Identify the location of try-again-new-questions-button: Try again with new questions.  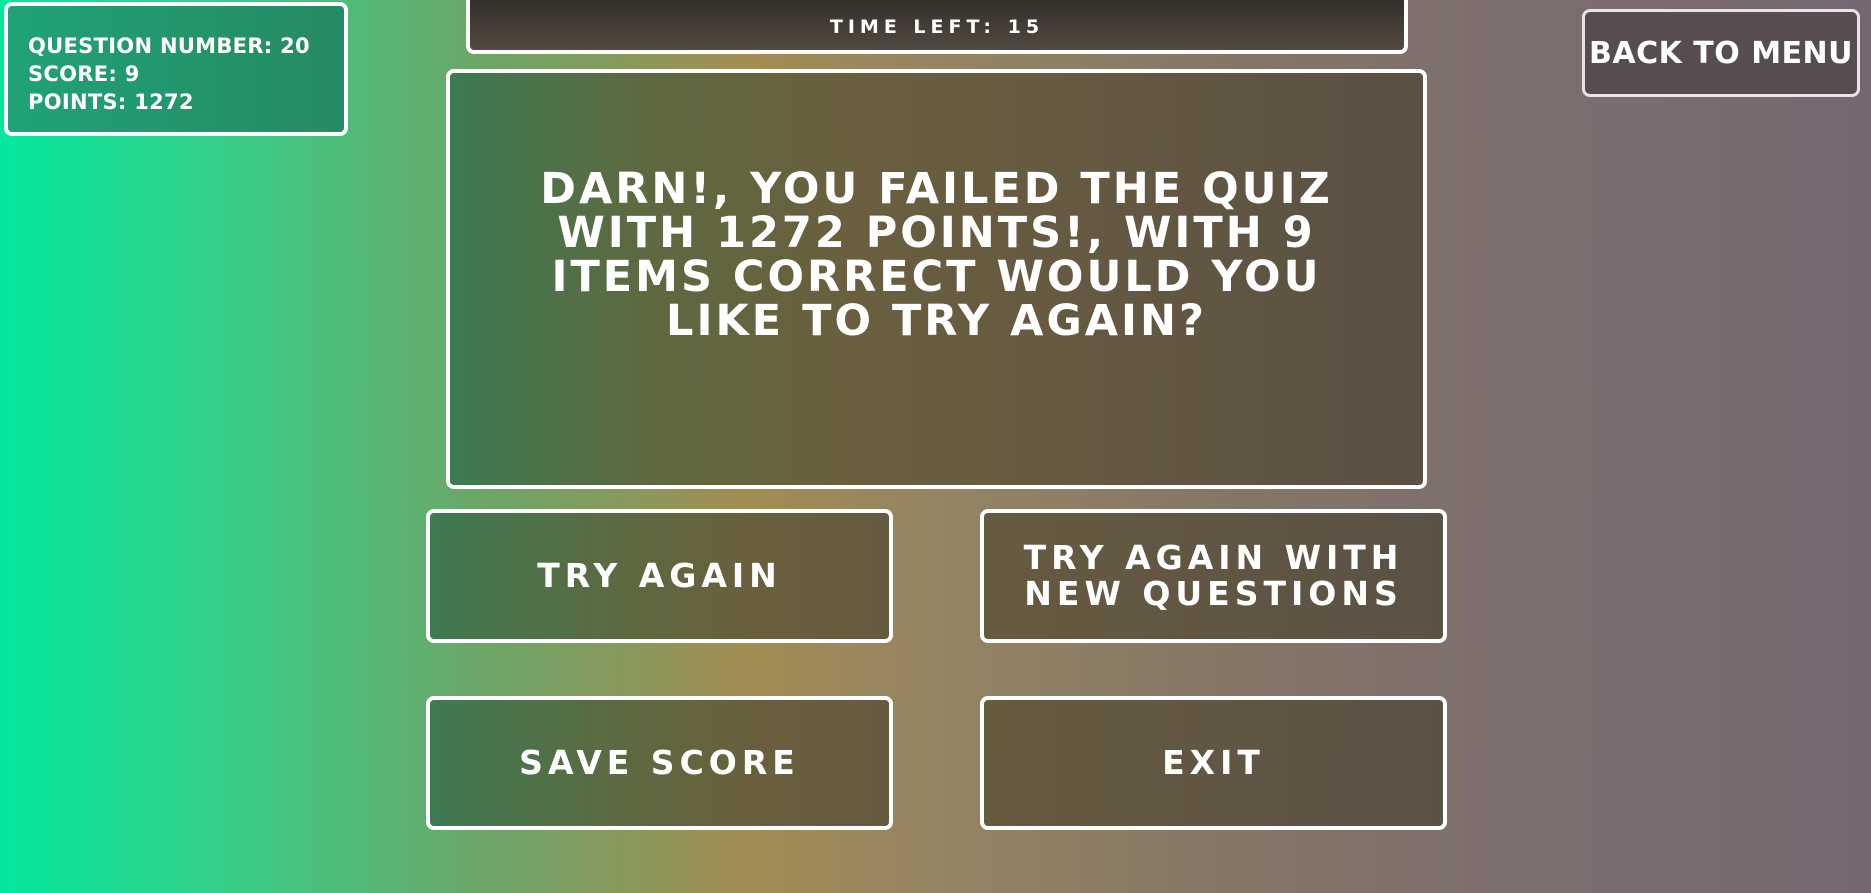
(1213, 576).